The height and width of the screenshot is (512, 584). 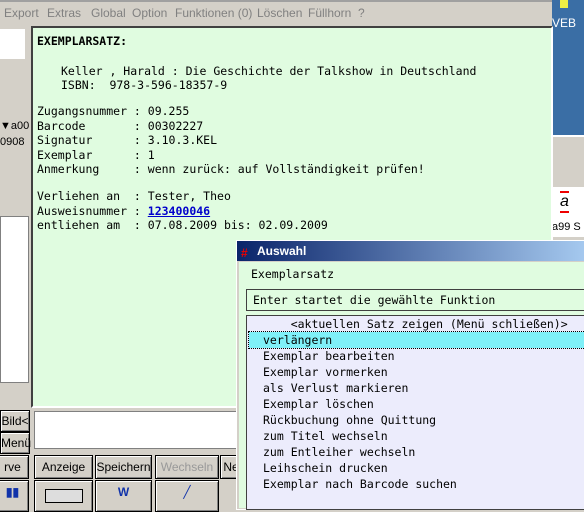 I want to click on list-item: <aktuellen Satz zeigen (Menü schließen)>, so click(x=416, y=324).